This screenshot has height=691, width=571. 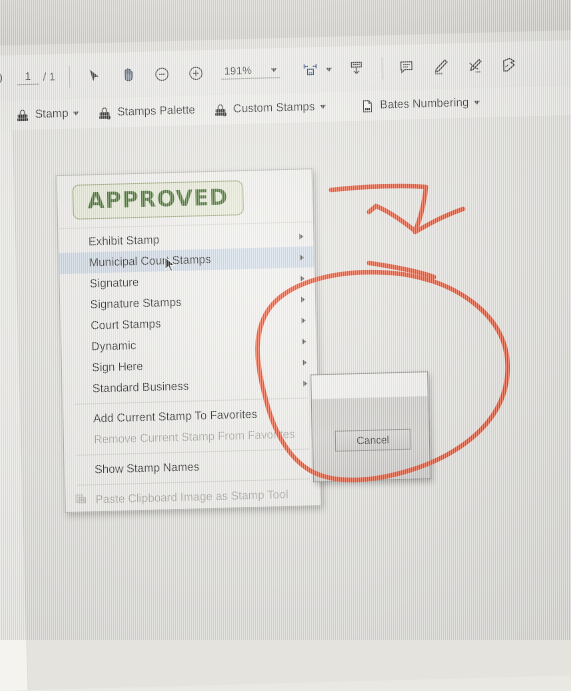 What do you see at coordinates (49, 77) in the screenshot?
I see `page-total-label: / 1` at bounding box center [49, 77].